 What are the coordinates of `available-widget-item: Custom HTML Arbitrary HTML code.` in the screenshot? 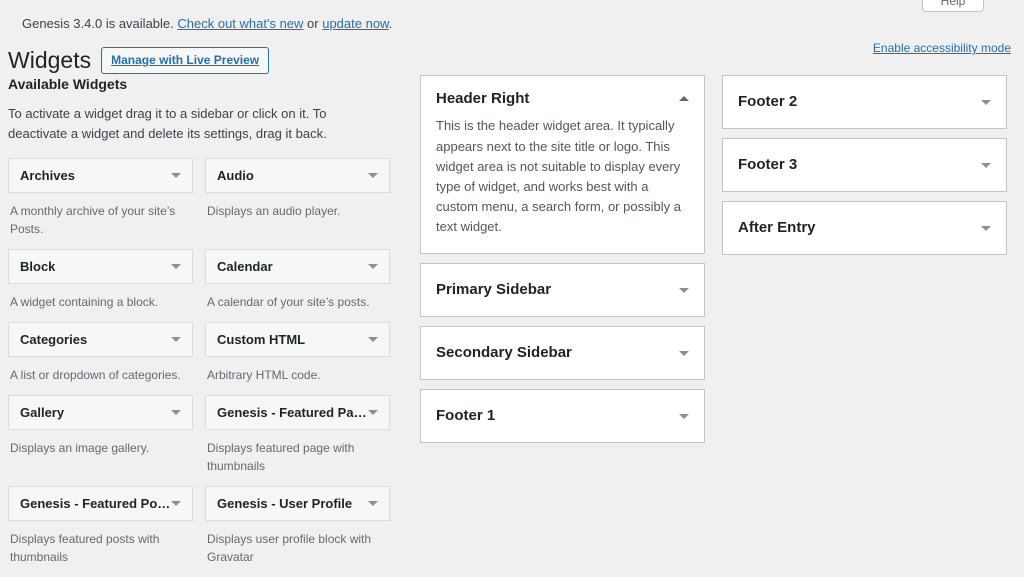 It's located at (297, 358).